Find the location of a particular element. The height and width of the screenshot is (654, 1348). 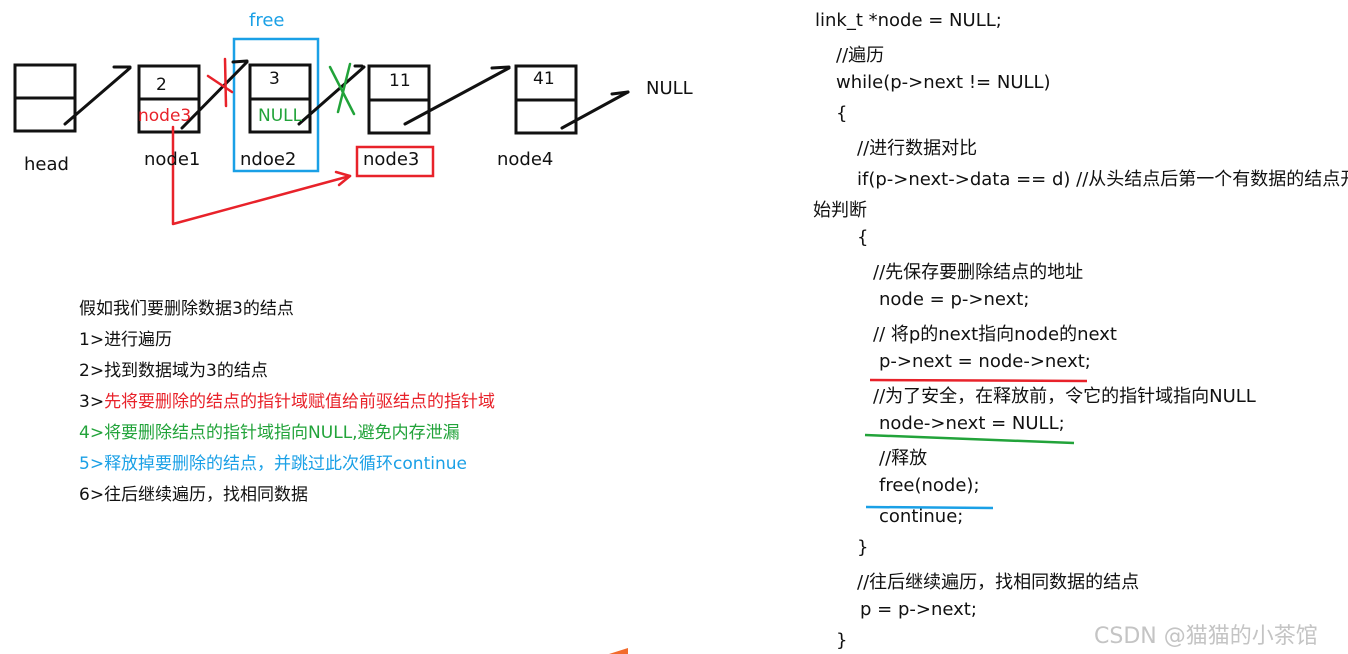

free-label: free is located at coordinates (267, 20).